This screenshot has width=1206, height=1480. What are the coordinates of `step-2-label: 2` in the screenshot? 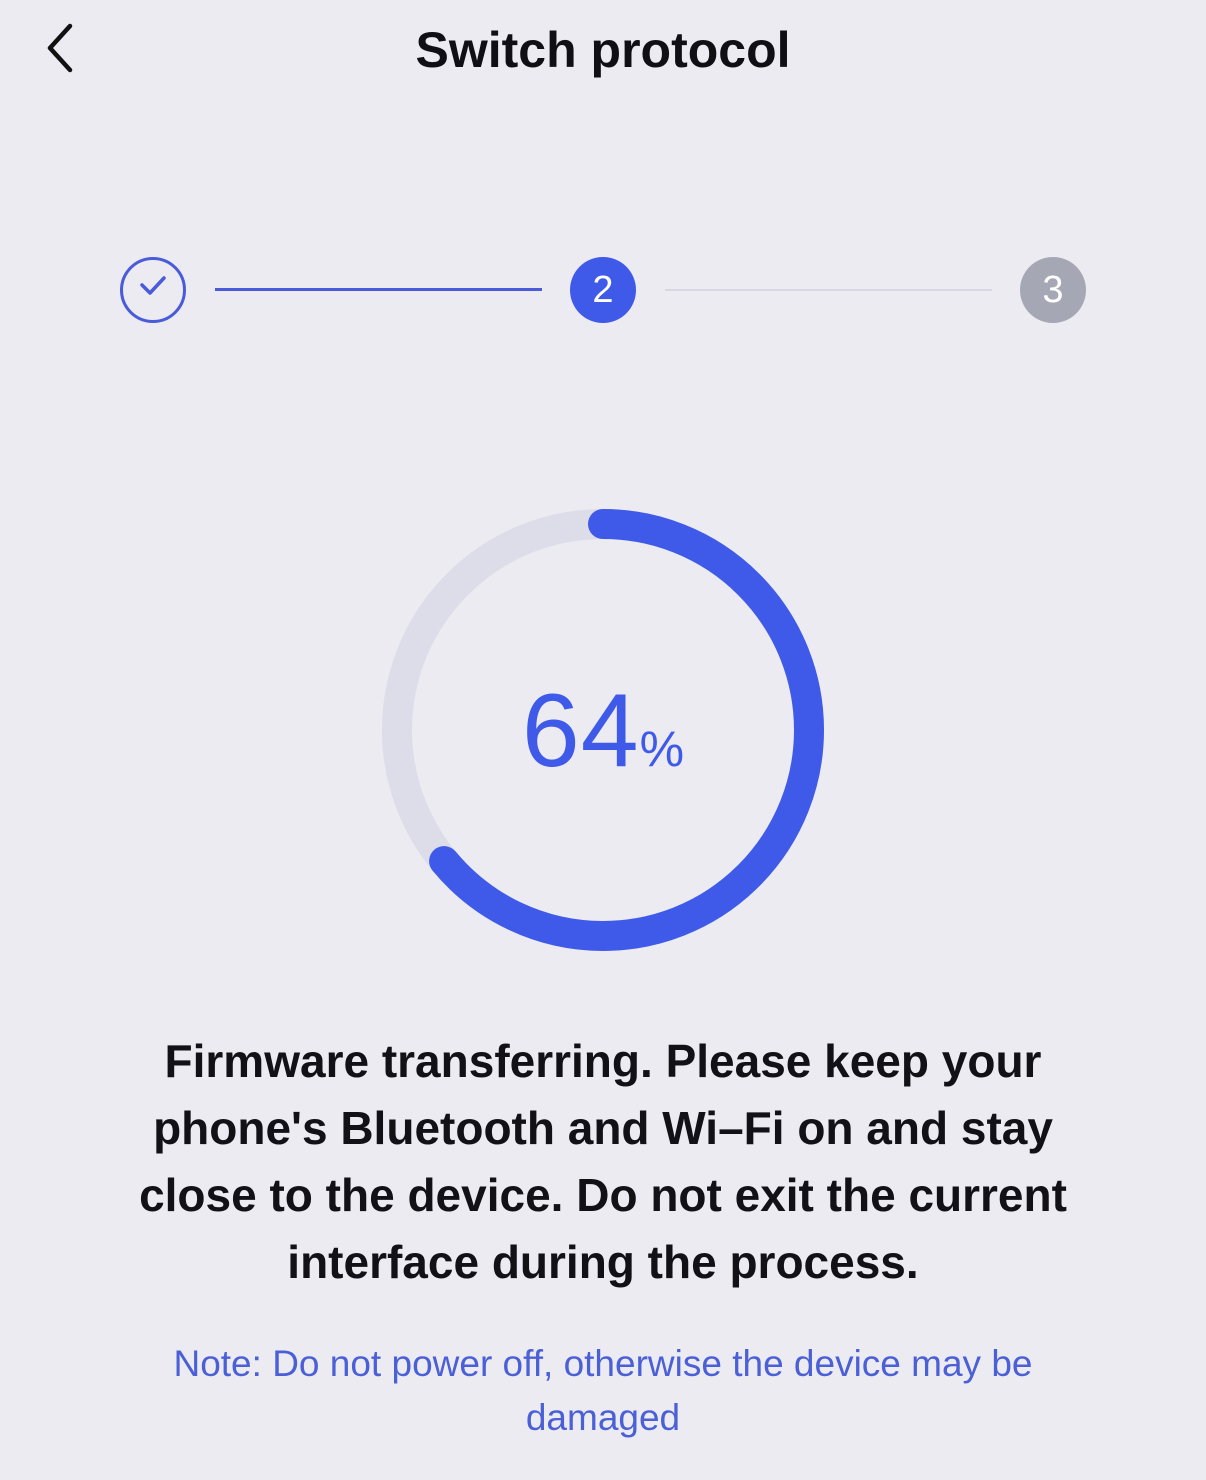 It's located at (603, 289).